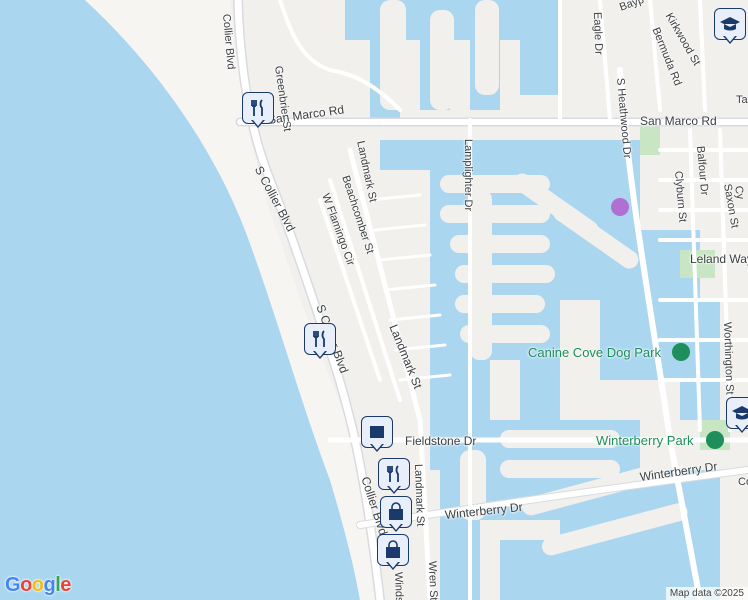 This screenshot has height=600, width=748. I want to click on road-label-landmark-s2: Landmark St, so click(419, 495).